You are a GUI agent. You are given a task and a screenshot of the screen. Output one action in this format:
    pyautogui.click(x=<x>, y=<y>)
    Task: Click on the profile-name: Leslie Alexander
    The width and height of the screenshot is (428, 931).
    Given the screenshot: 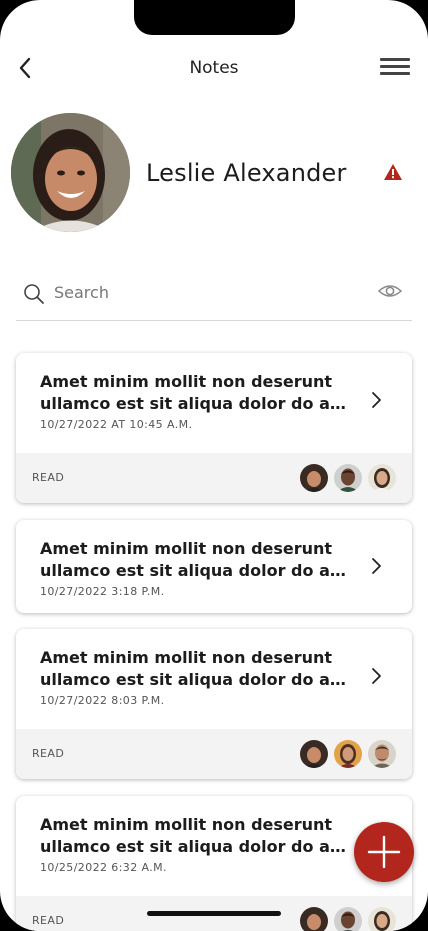 What is the action you would take?
    pyautogui.click(x=246, y=173)
    